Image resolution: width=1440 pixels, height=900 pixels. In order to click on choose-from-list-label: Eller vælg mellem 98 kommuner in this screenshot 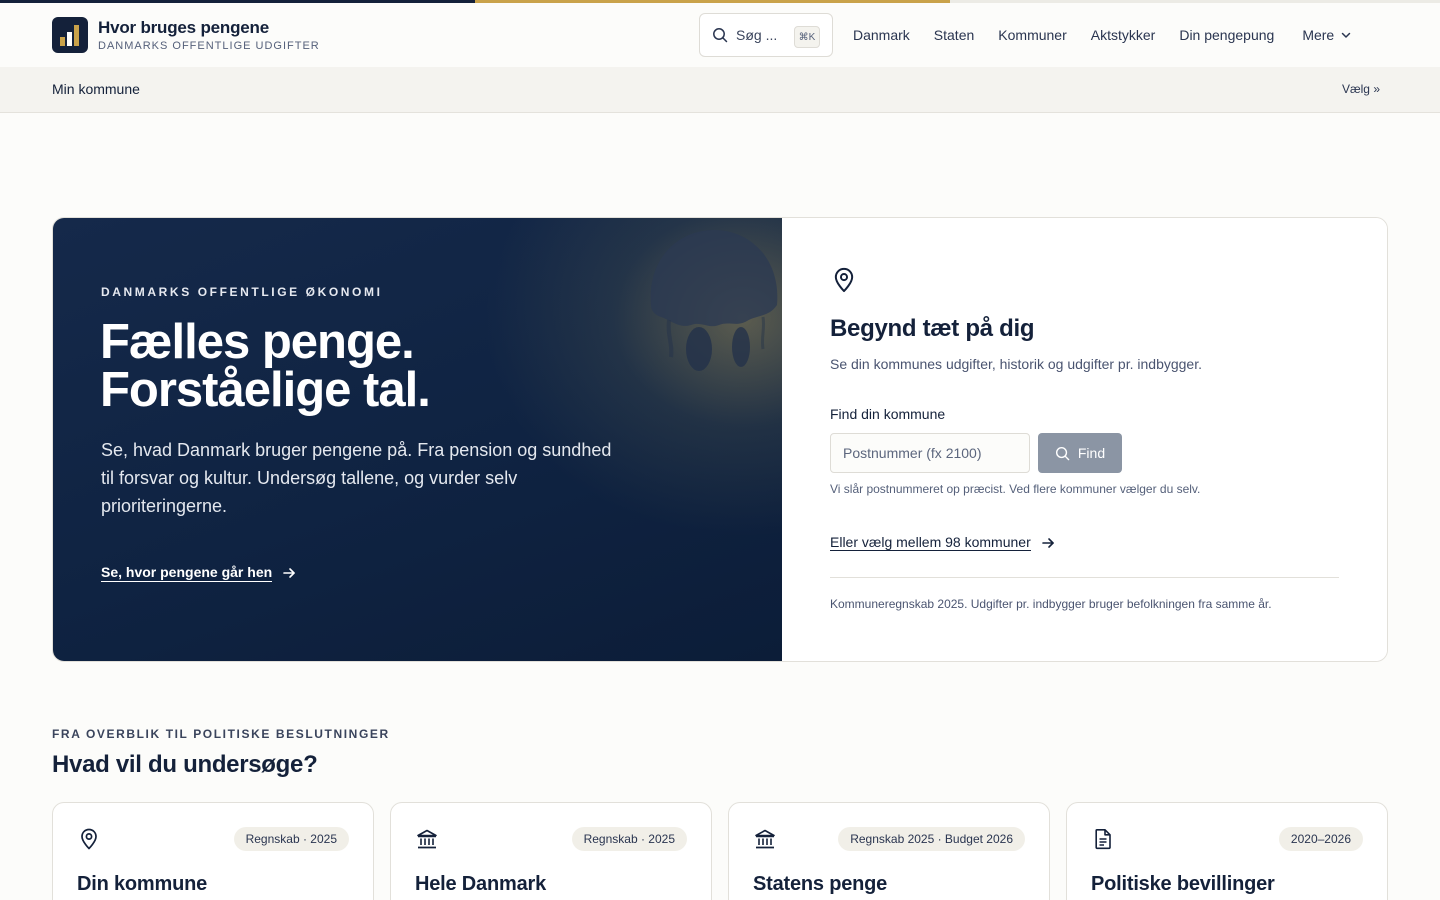, I will do `click(930, 542)`.